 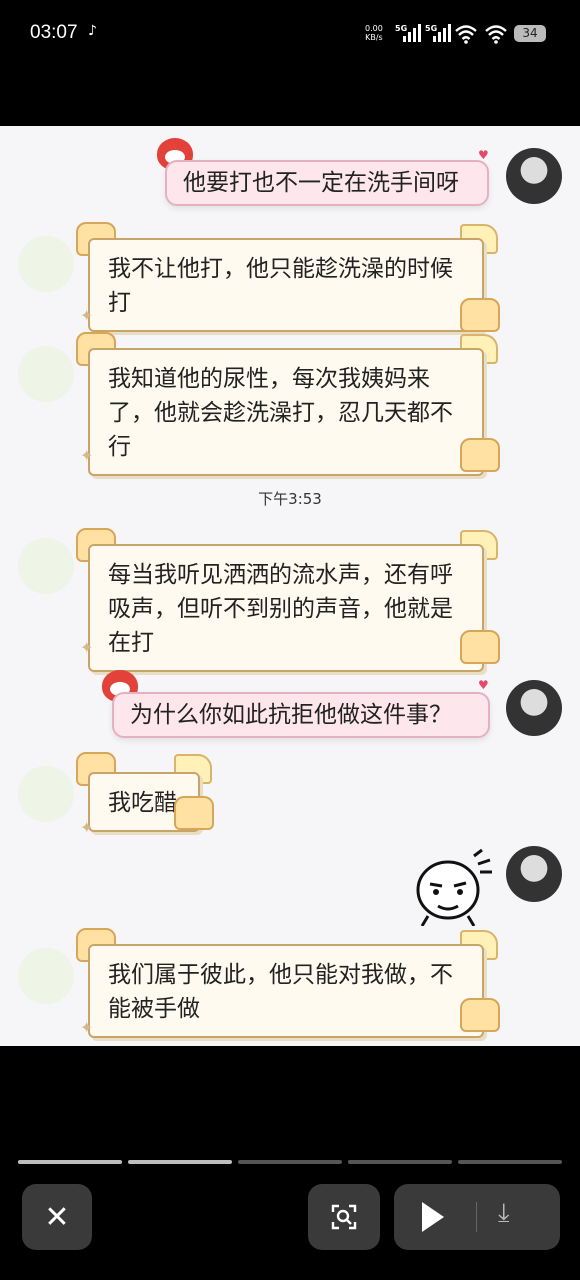 What do you see at coordinates (374, 33) in the screenshot?
I see `network-speed: 0.00 KB/s` at bounding box center [374, 33].